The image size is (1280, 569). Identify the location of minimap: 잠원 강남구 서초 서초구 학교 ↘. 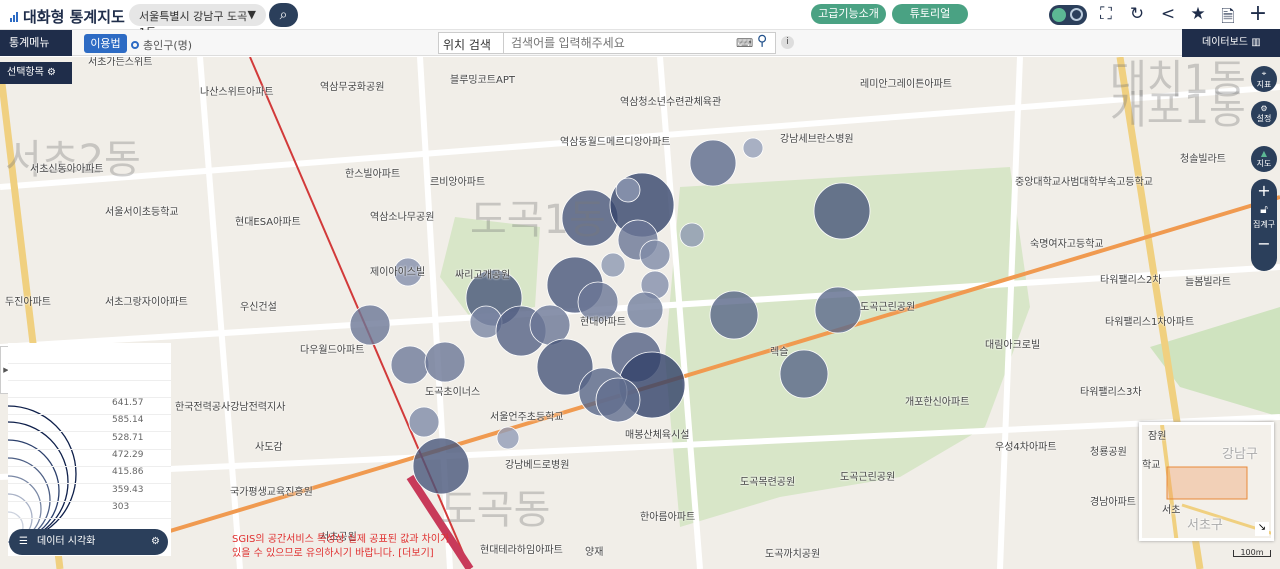
(1206, 481).